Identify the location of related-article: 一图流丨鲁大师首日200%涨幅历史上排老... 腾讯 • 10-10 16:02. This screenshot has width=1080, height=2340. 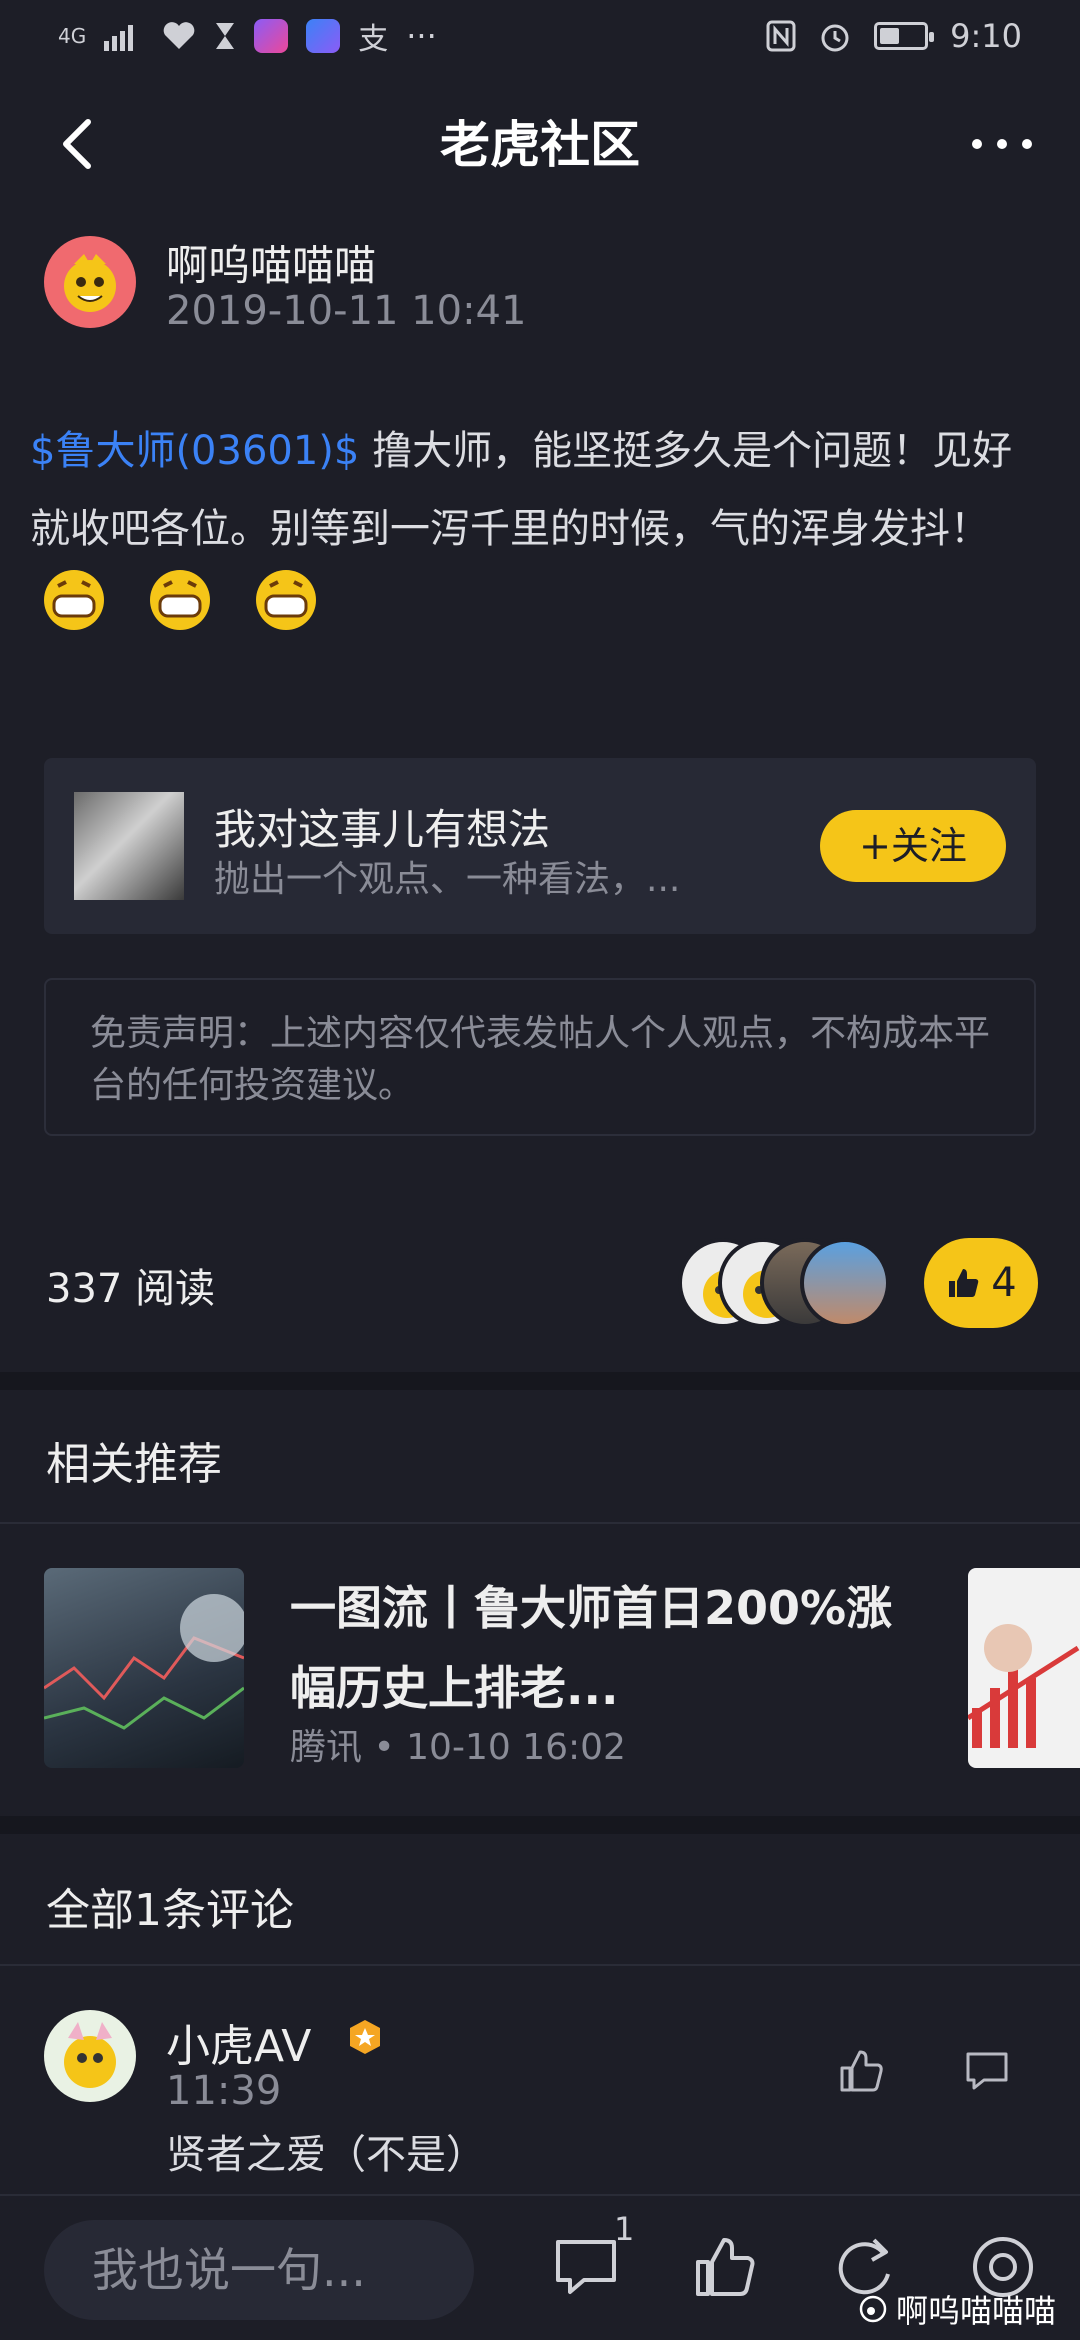
(540, 1660).